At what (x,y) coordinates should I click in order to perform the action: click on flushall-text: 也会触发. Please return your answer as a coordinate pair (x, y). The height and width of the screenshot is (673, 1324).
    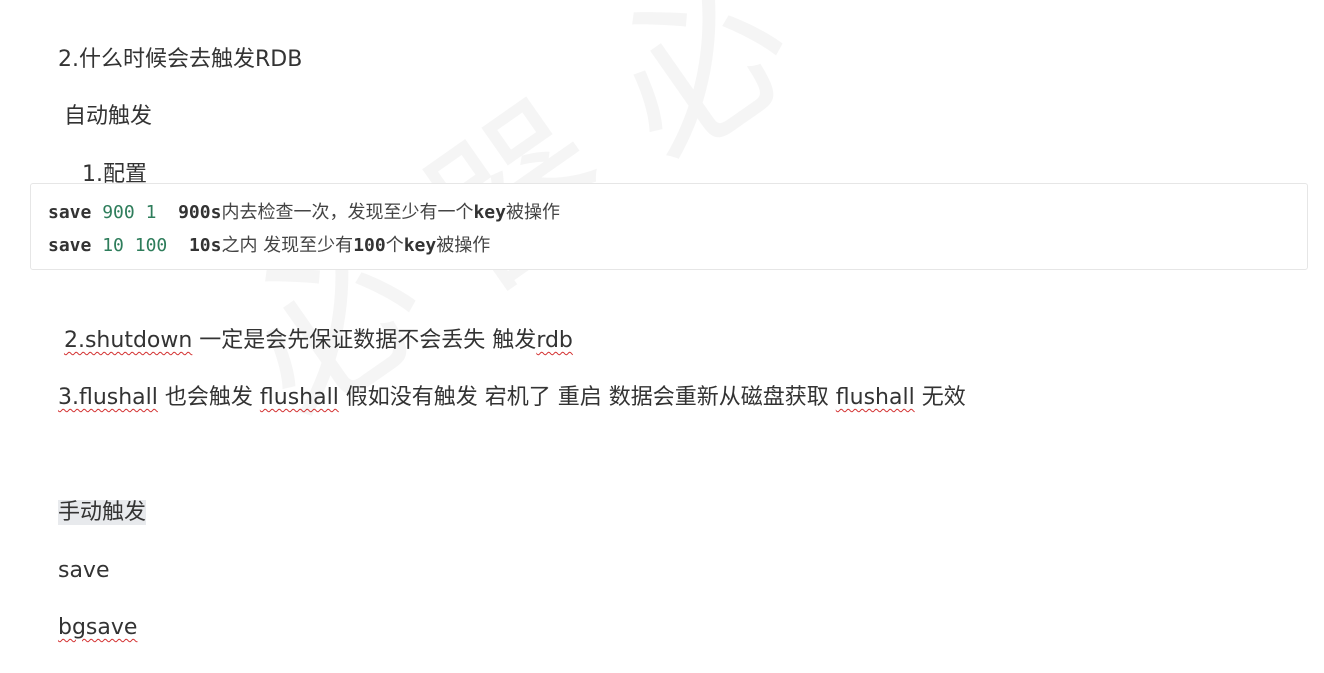
    Looking at the image, I should click on (208, 397).